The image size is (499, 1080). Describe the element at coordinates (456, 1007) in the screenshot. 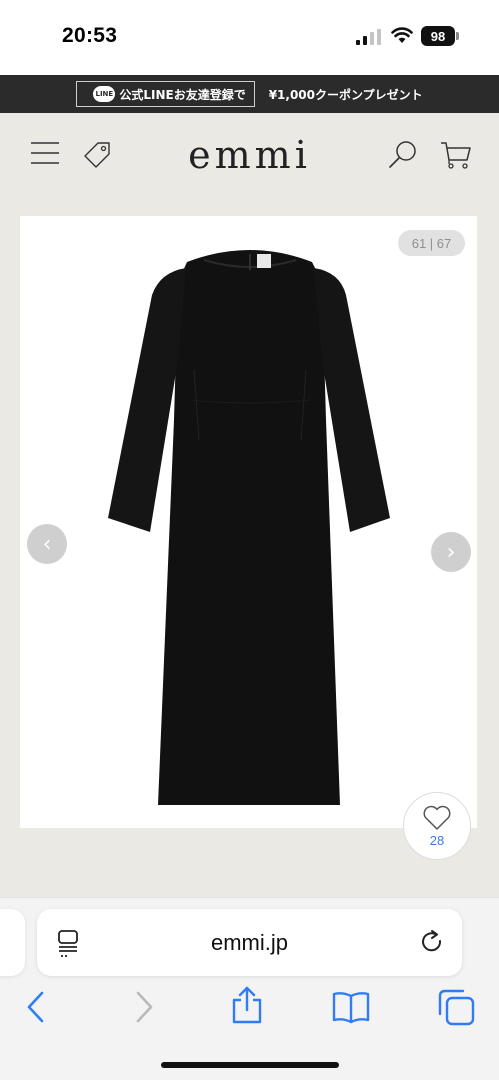

I see `tabs-icon` at that location.